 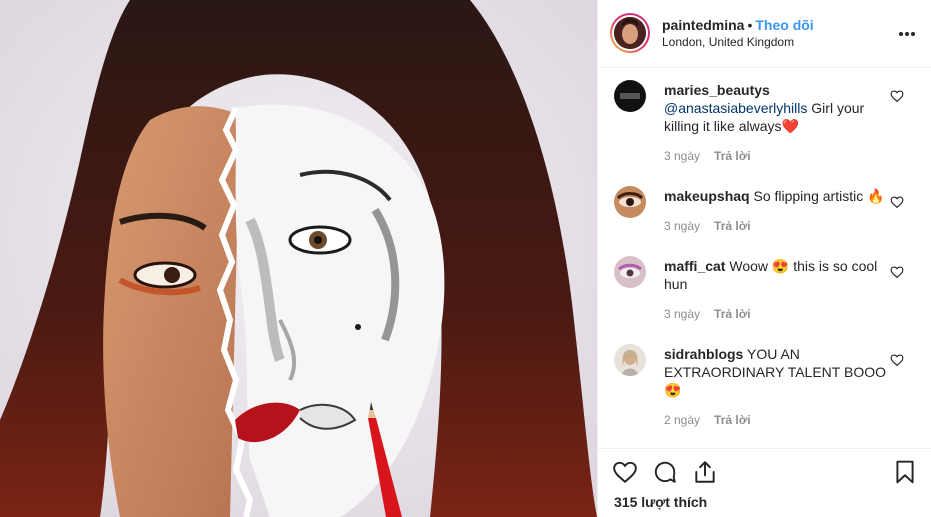 I want to click on comment-text: makeupshaq So flipping artistic 🔥, so click(x=775, y=196).